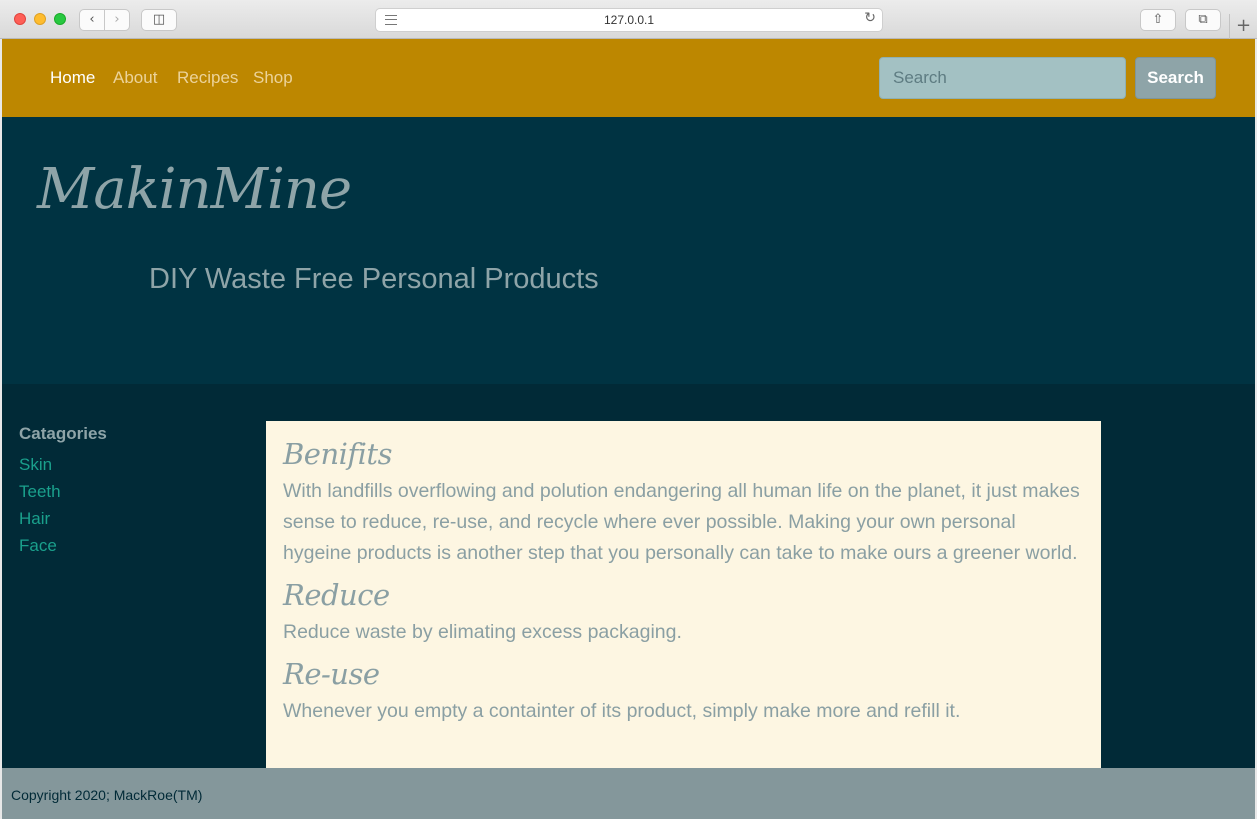 The image size is (1257, 819). I want to click on section-heading-benifits: Benifits, so click(337, 454).